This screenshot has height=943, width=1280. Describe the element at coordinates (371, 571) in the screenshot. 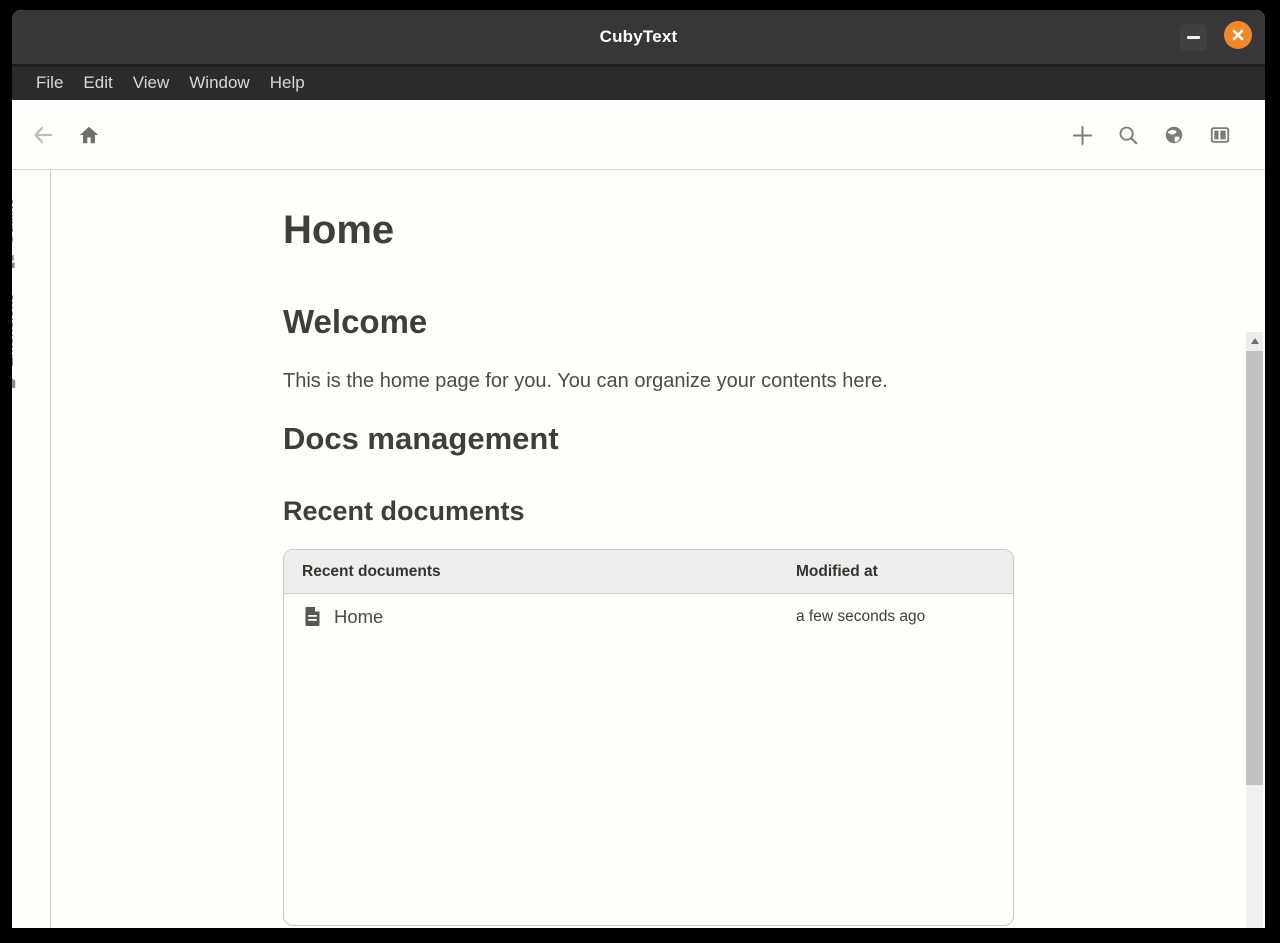

I see `column-header-recent-documents: Recent documents` at that location.